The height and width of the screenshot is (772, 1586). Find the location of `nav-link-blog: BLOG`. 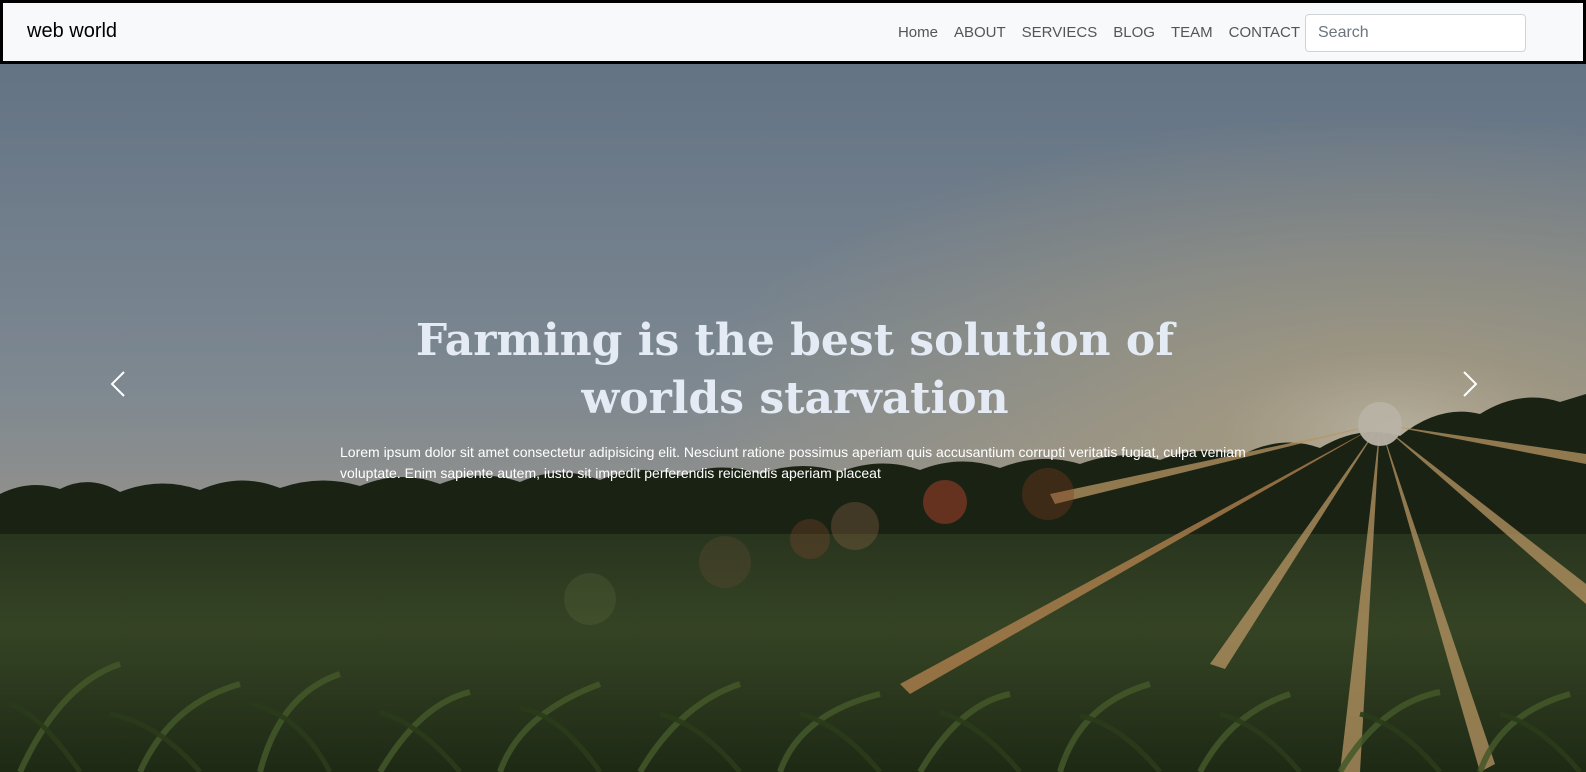

nav-link-blog: BLOG is located at coordinates (1134, 32).